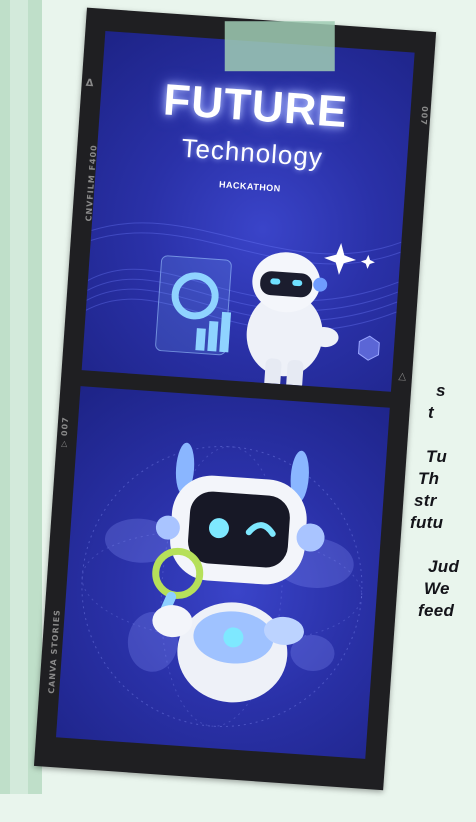  Describe the element at coordinates (65, 432) in the screenshot. I see `film-label-007-left: ▷ 007` at that location.